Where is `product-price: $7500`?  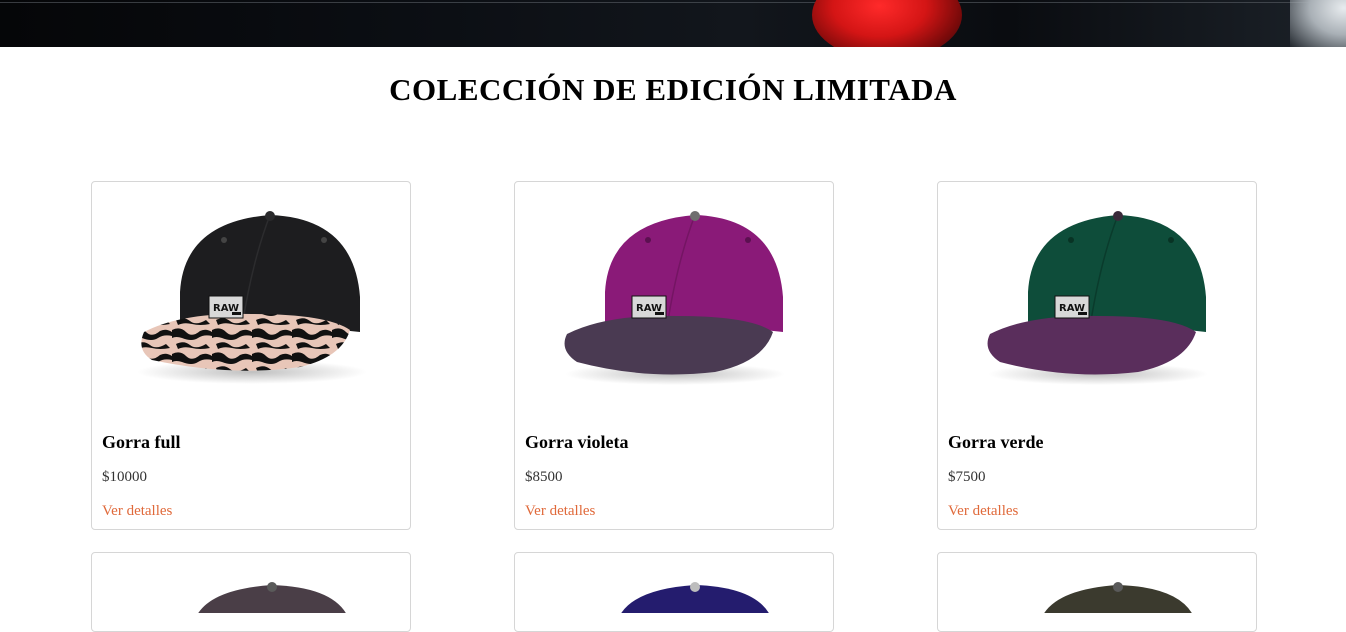 product-price: $7500 is located at coordinates (967, 477).